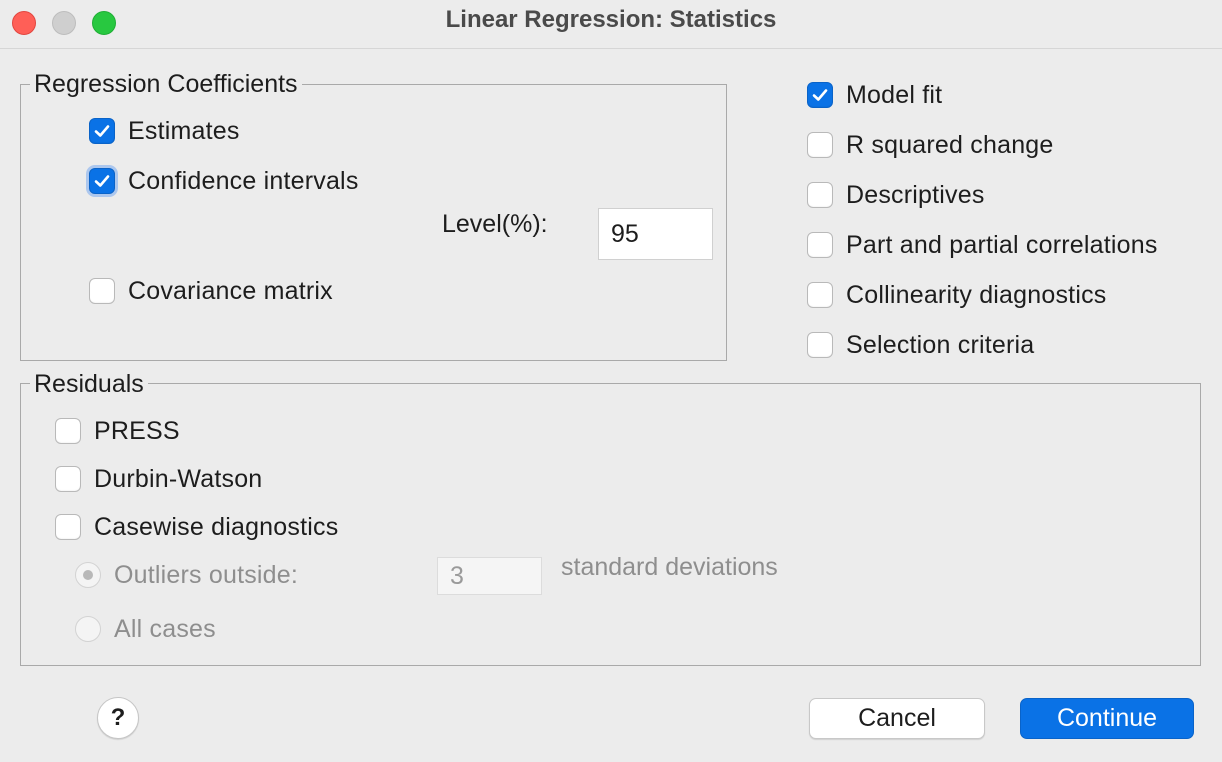 The width and height of the screenshot is (1222, 762). I want to click on title-bar: Linear Regression: Statistics, so click(611, 24).